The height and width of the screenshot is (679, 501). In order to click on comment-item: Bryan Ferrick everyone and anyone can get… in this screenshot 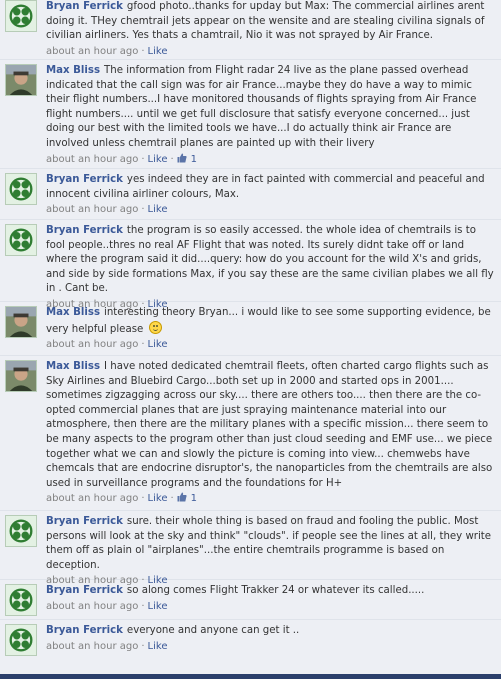, I will do `click(250, 642)`.